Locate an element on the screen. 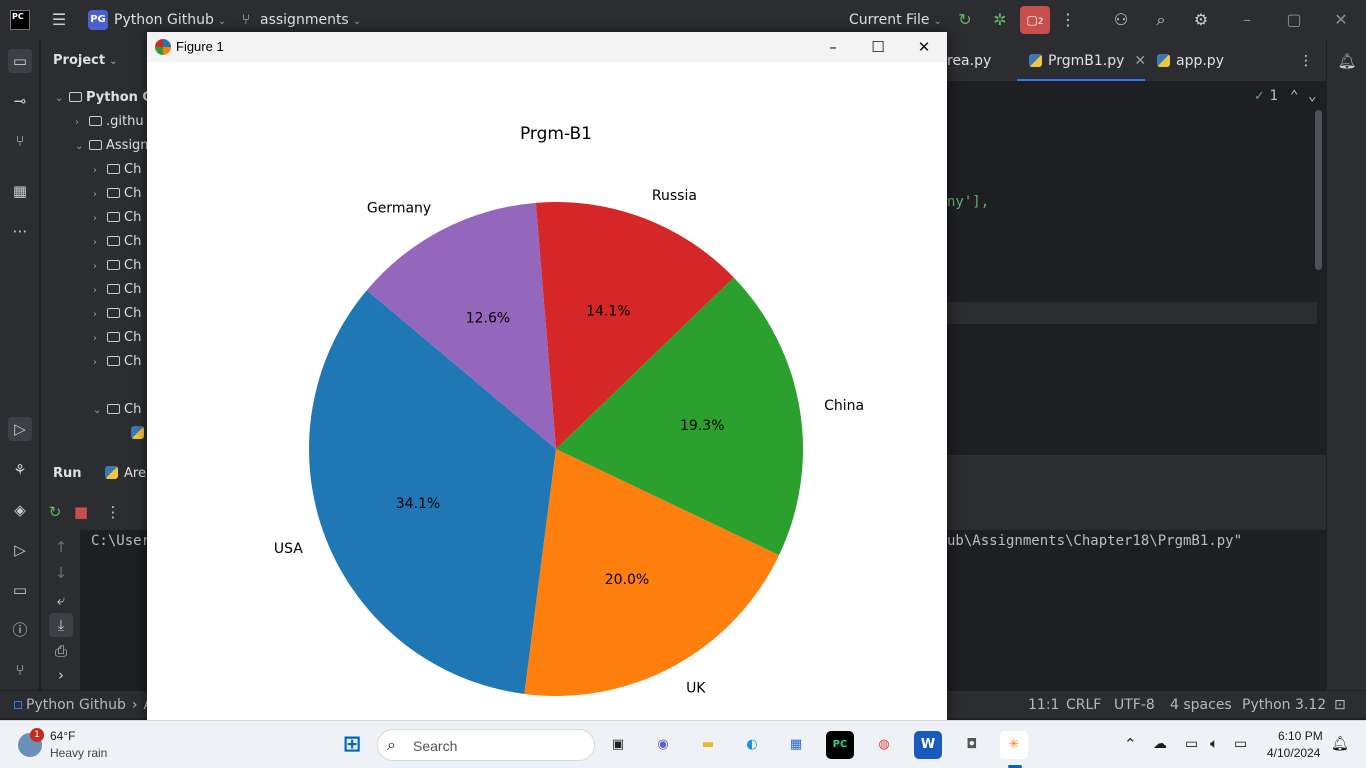  python-console-icon: ⚘ is located at coordinates (20, 470).